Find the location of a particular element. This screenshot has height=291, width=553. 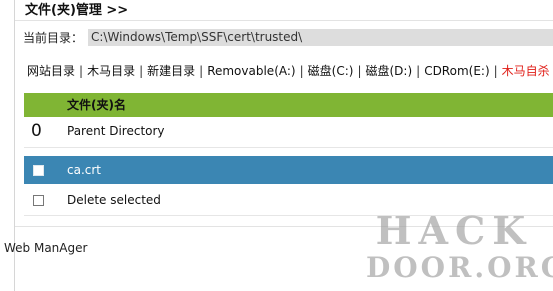

nav-trojan-dir: 木马目录 is located at coordinates (111, 71).